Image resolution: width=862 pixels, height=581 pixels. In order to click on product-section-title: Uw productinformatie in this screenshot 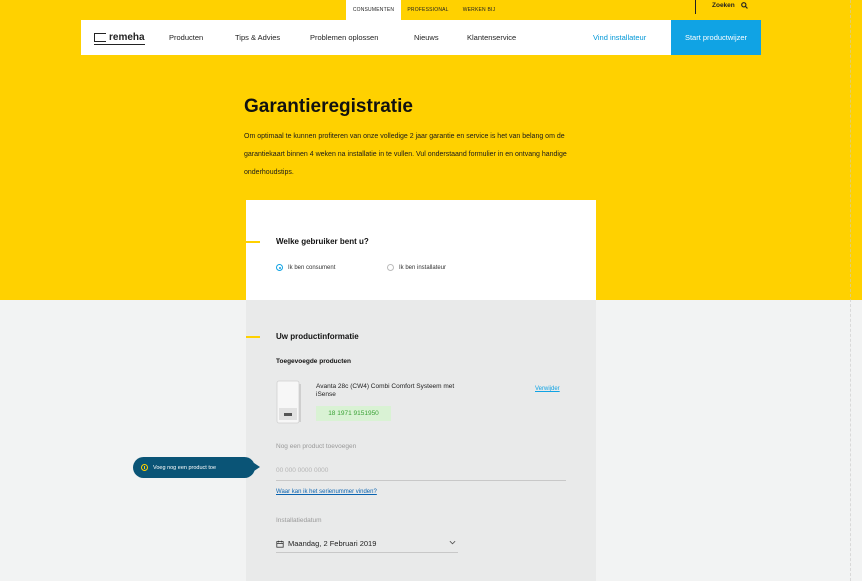, I will do `click(317, 336)`.